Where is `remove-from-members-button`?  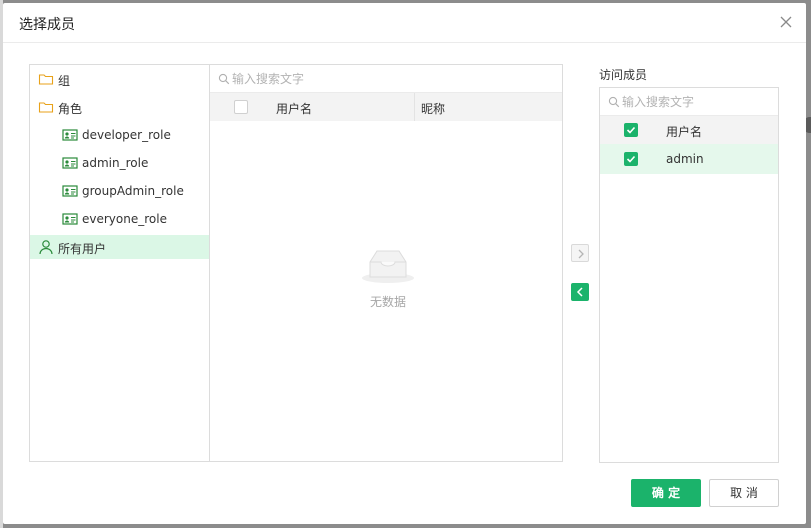
remove-from-members-button is located at coordinates (580, 292).